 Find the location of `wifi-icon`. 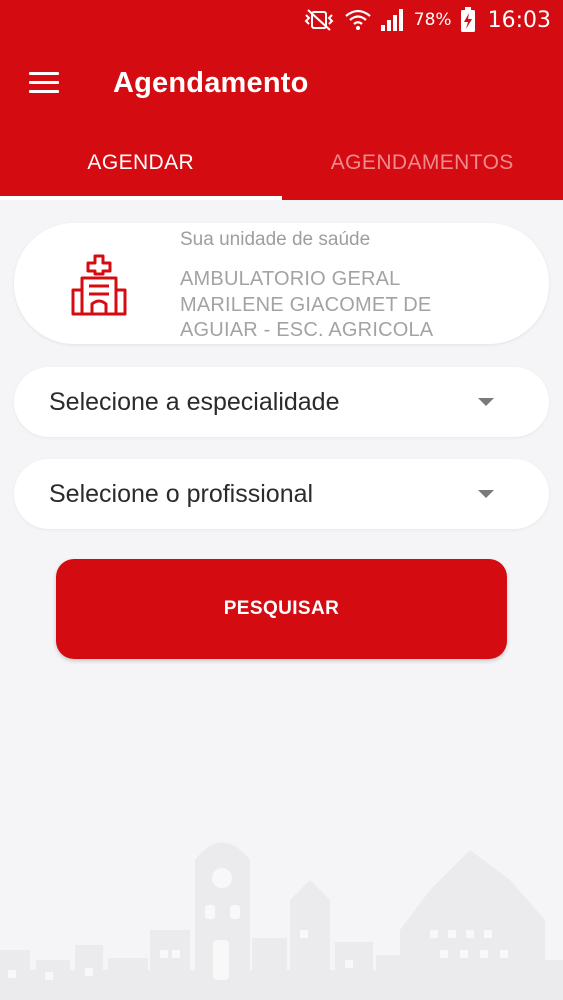

wifi-icon is located at coordinates (358, 20).